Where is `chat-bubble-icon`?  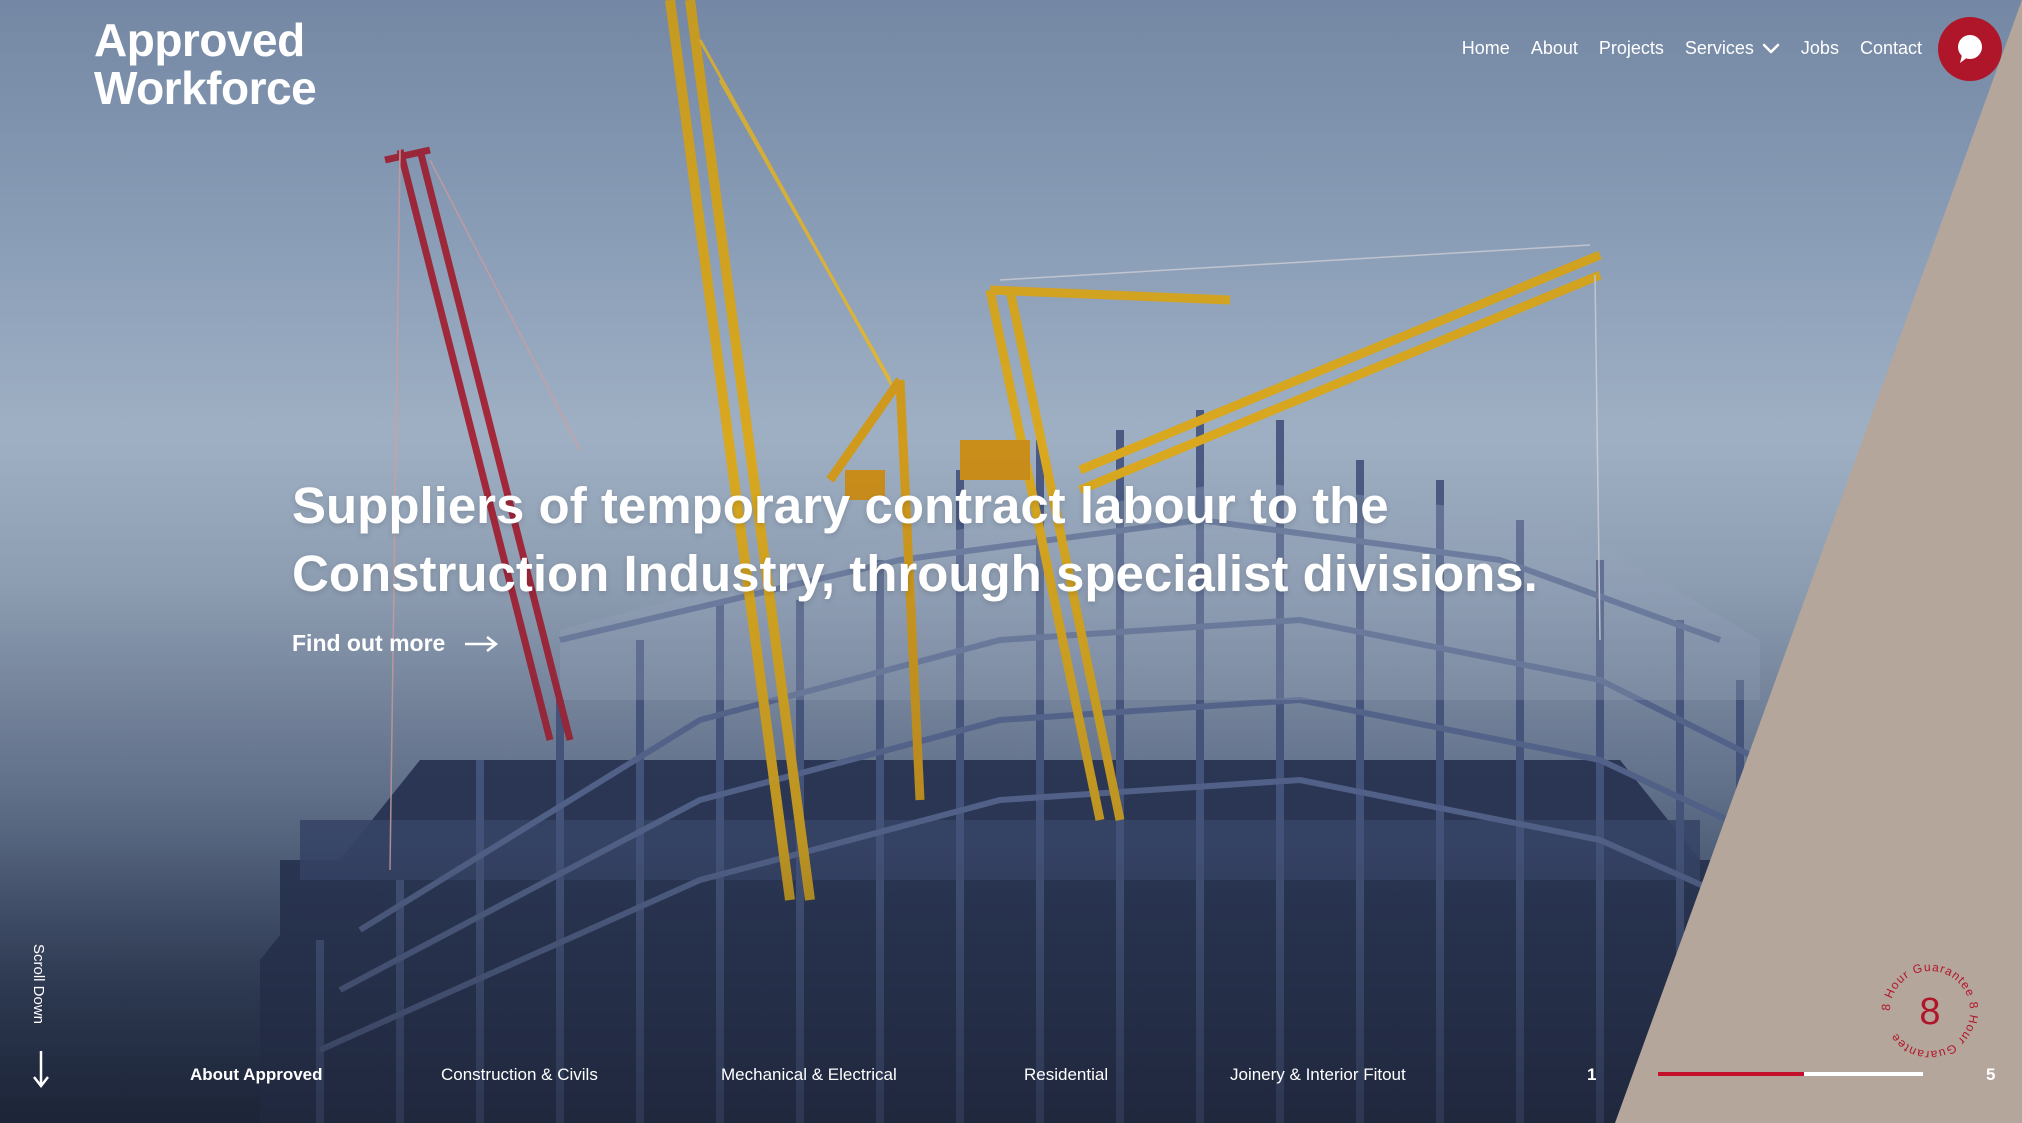 chat-bubble-icon is located at coordinates (1970, 49).